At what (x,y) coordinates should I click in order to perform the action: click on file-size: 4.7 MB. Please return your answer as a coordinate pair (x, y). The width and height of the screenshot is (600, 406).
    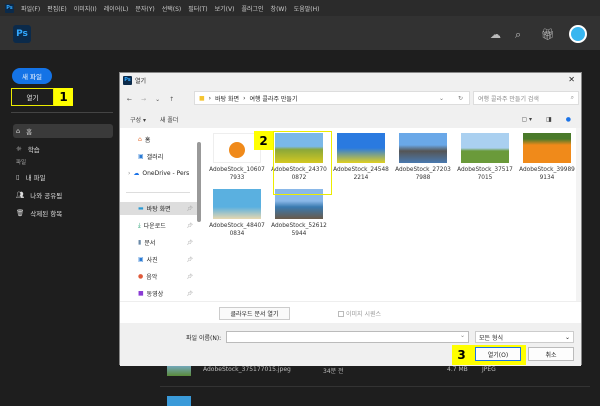
    Looking at the image, I should click on (457, 369).